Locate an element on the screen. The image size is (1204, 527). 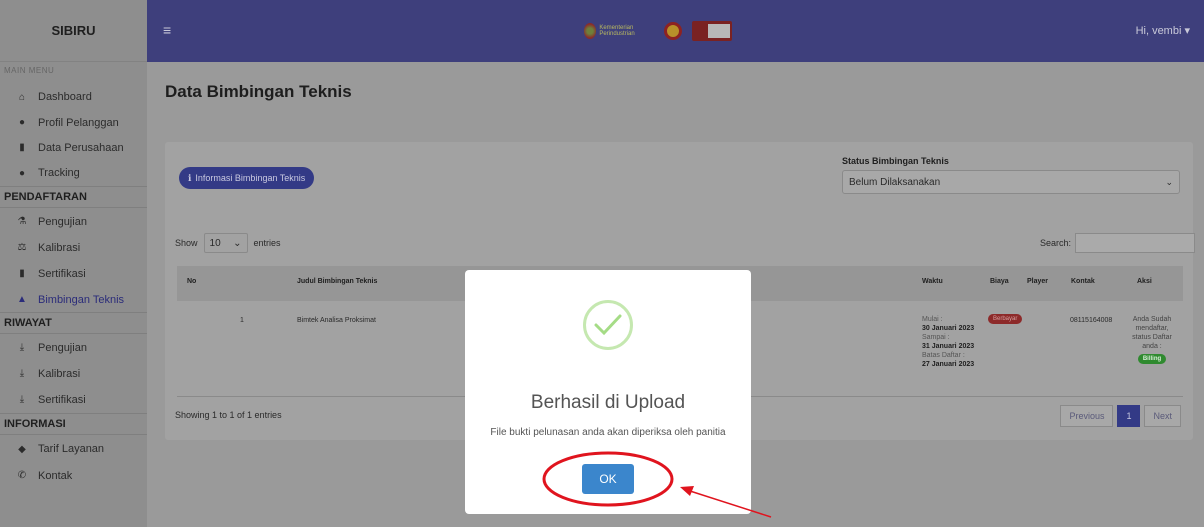
col-player: Player is located at coordinates (1037, 281).